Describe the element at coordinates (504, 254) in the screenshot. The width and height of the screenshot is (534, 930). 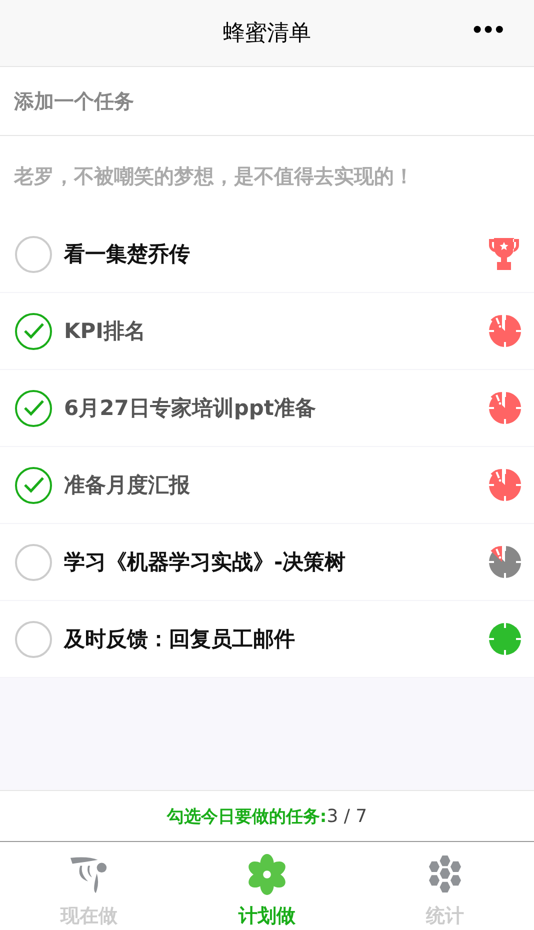
I see `trophy-icon` at that location.